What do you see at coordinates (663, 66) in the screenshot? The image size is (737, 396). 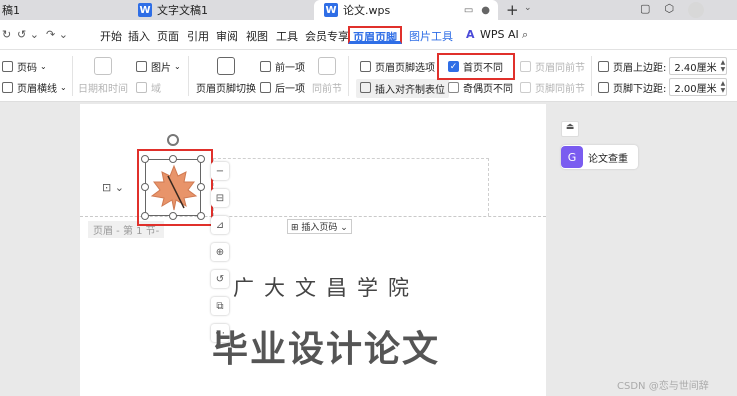 I see `header-top-margin: 页眉上边距: 2.40厘米 ▲ ▼` at bounding box center [663, 66].